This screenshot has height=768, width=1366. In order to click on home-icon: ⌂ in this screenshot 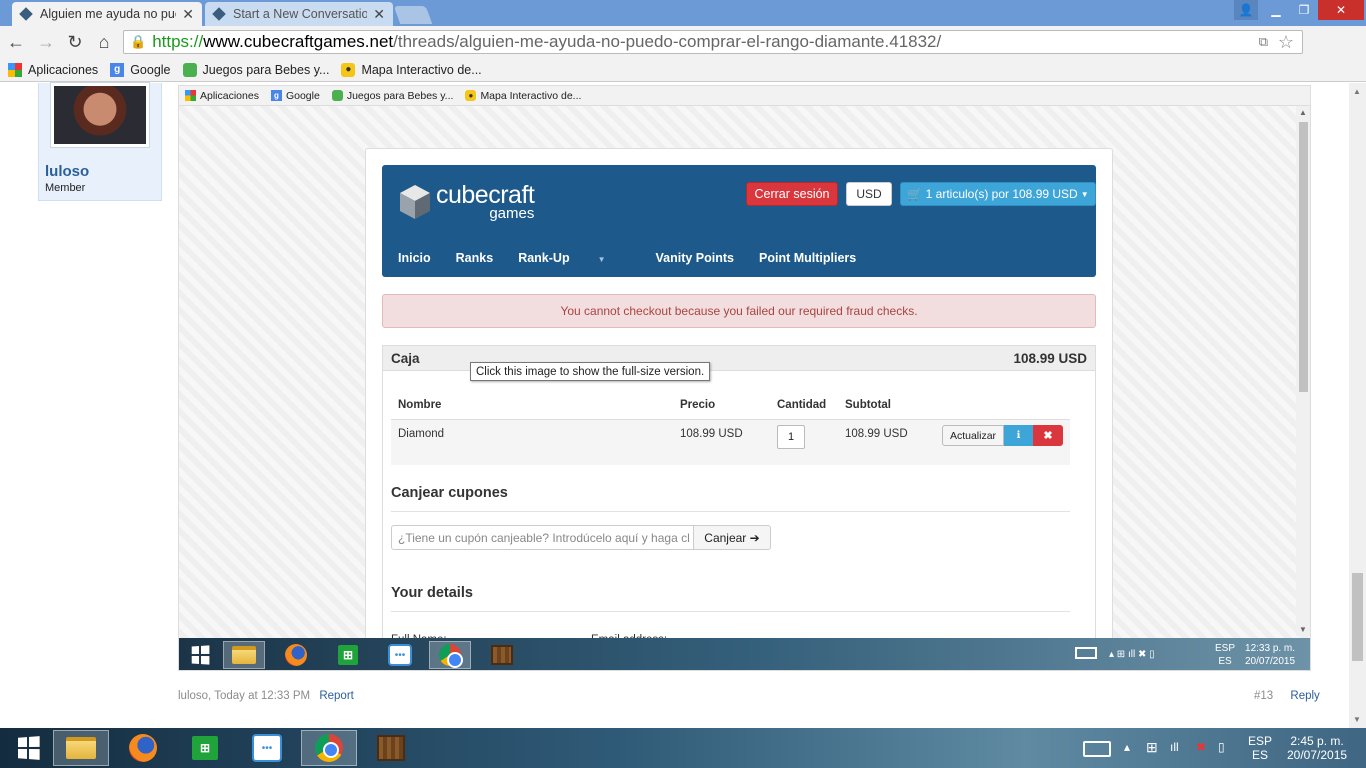, I will do `click(104, 42)`.